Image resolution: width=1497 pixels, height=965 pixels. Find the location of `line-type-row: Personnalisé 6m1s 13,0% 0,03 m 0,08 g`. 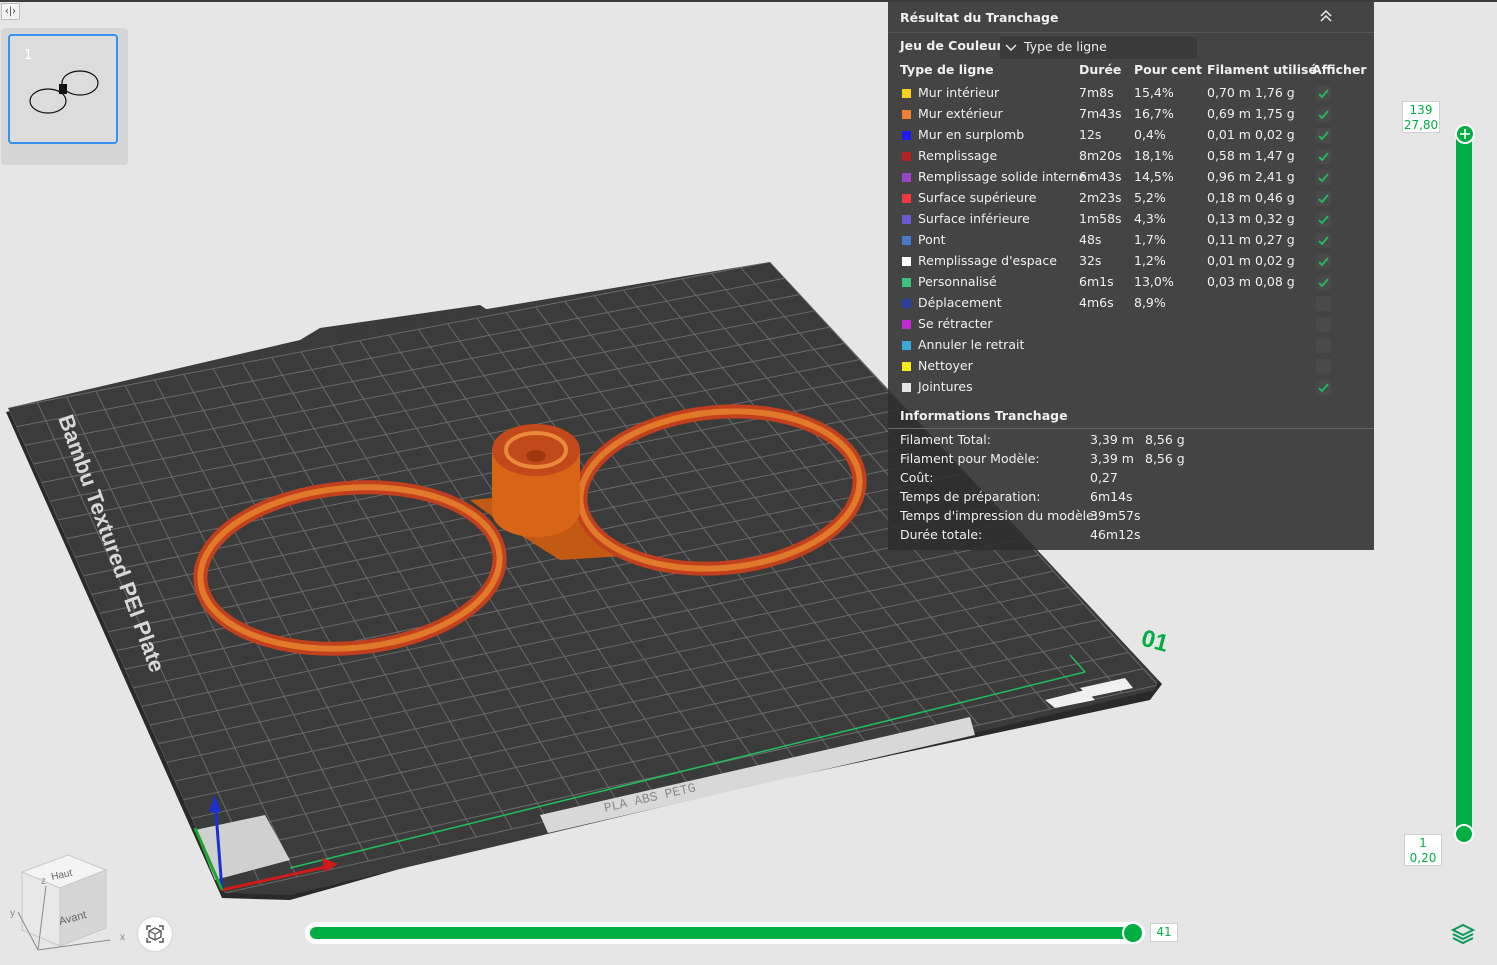

line-type-row: Personnalisé 6m1s 13,0% 0,03 m 0,08 g is located at coordinates (1131, 282).